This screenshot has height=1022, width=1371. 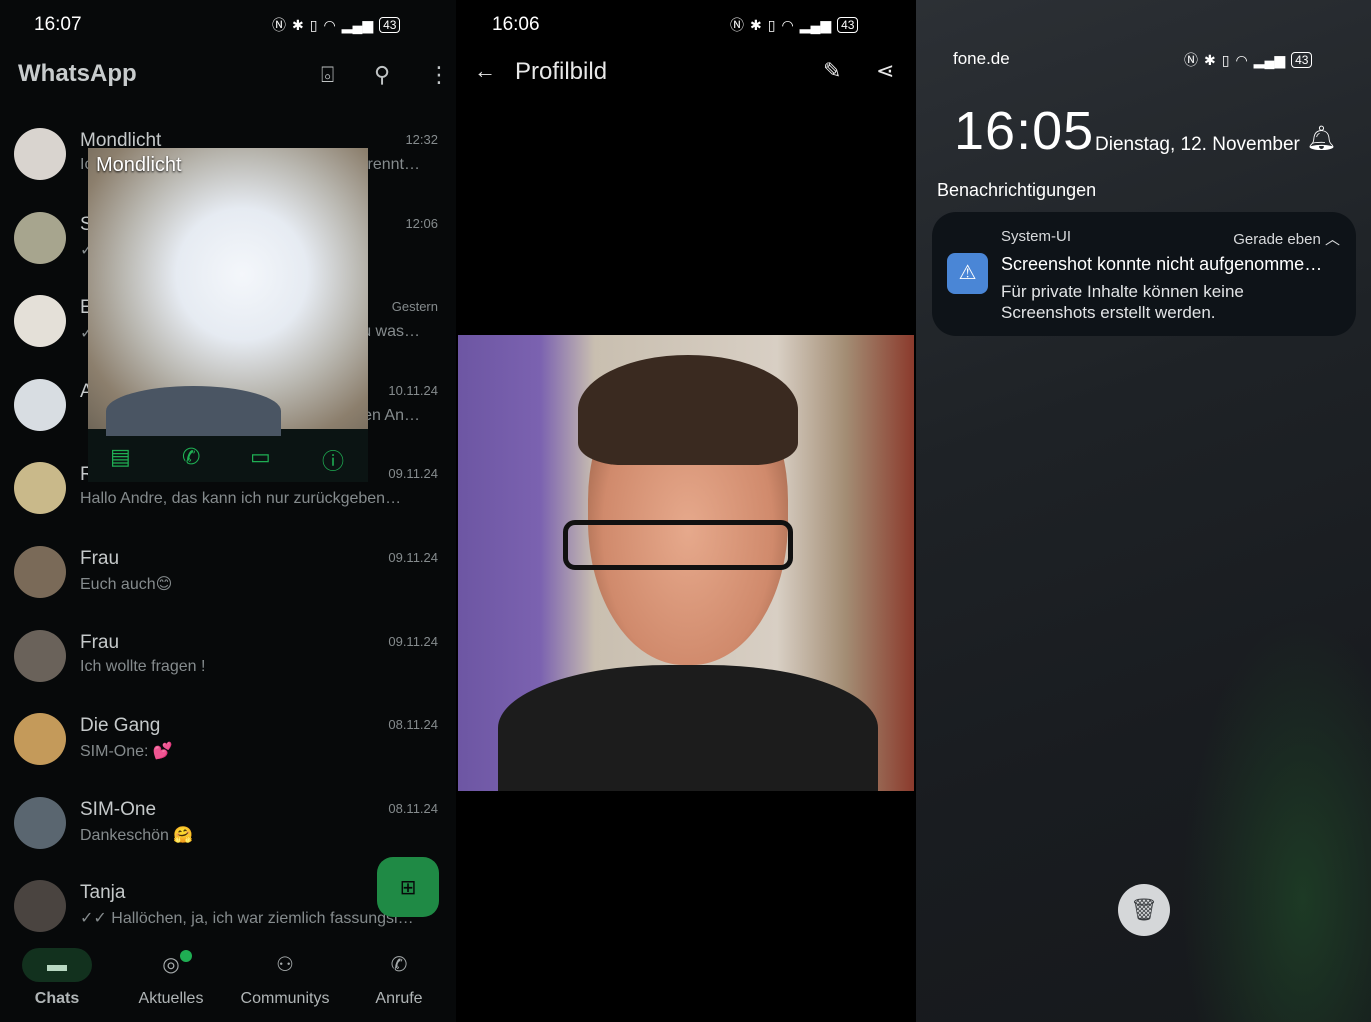 I want to click on share-icon: ⋖, so click(x=885, y=71).